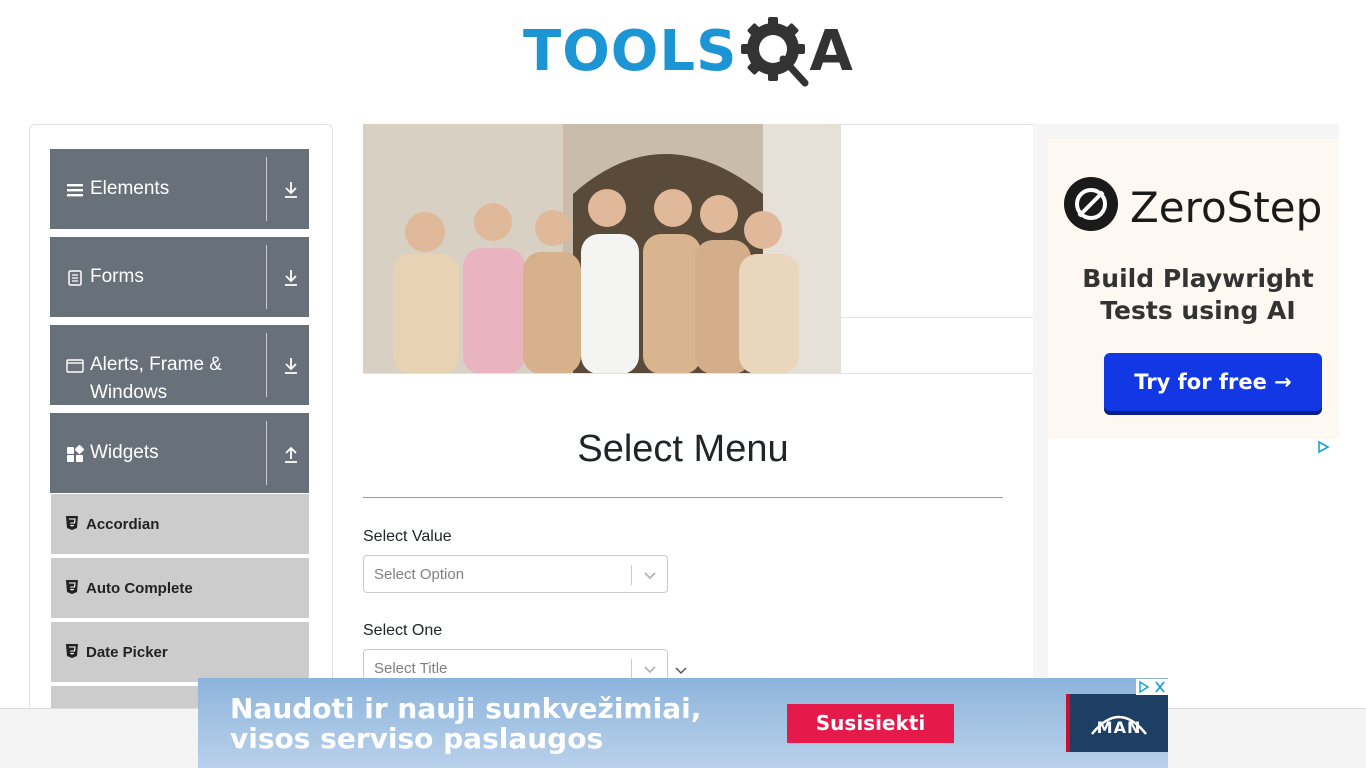 The width and height of the screenshot is (1366, 768). Describe the element at coordinates (139, 588) in the screenshot. I see `sidebar-item-label: Auto Complete` at that location.